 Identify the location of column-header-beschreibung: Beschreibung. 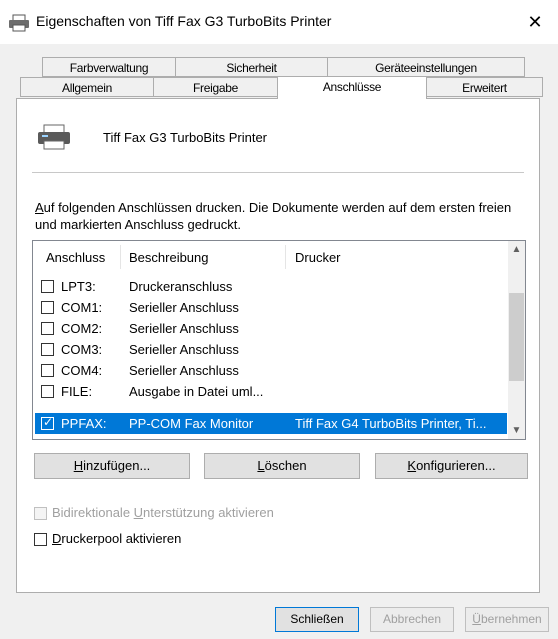
(169, 257).